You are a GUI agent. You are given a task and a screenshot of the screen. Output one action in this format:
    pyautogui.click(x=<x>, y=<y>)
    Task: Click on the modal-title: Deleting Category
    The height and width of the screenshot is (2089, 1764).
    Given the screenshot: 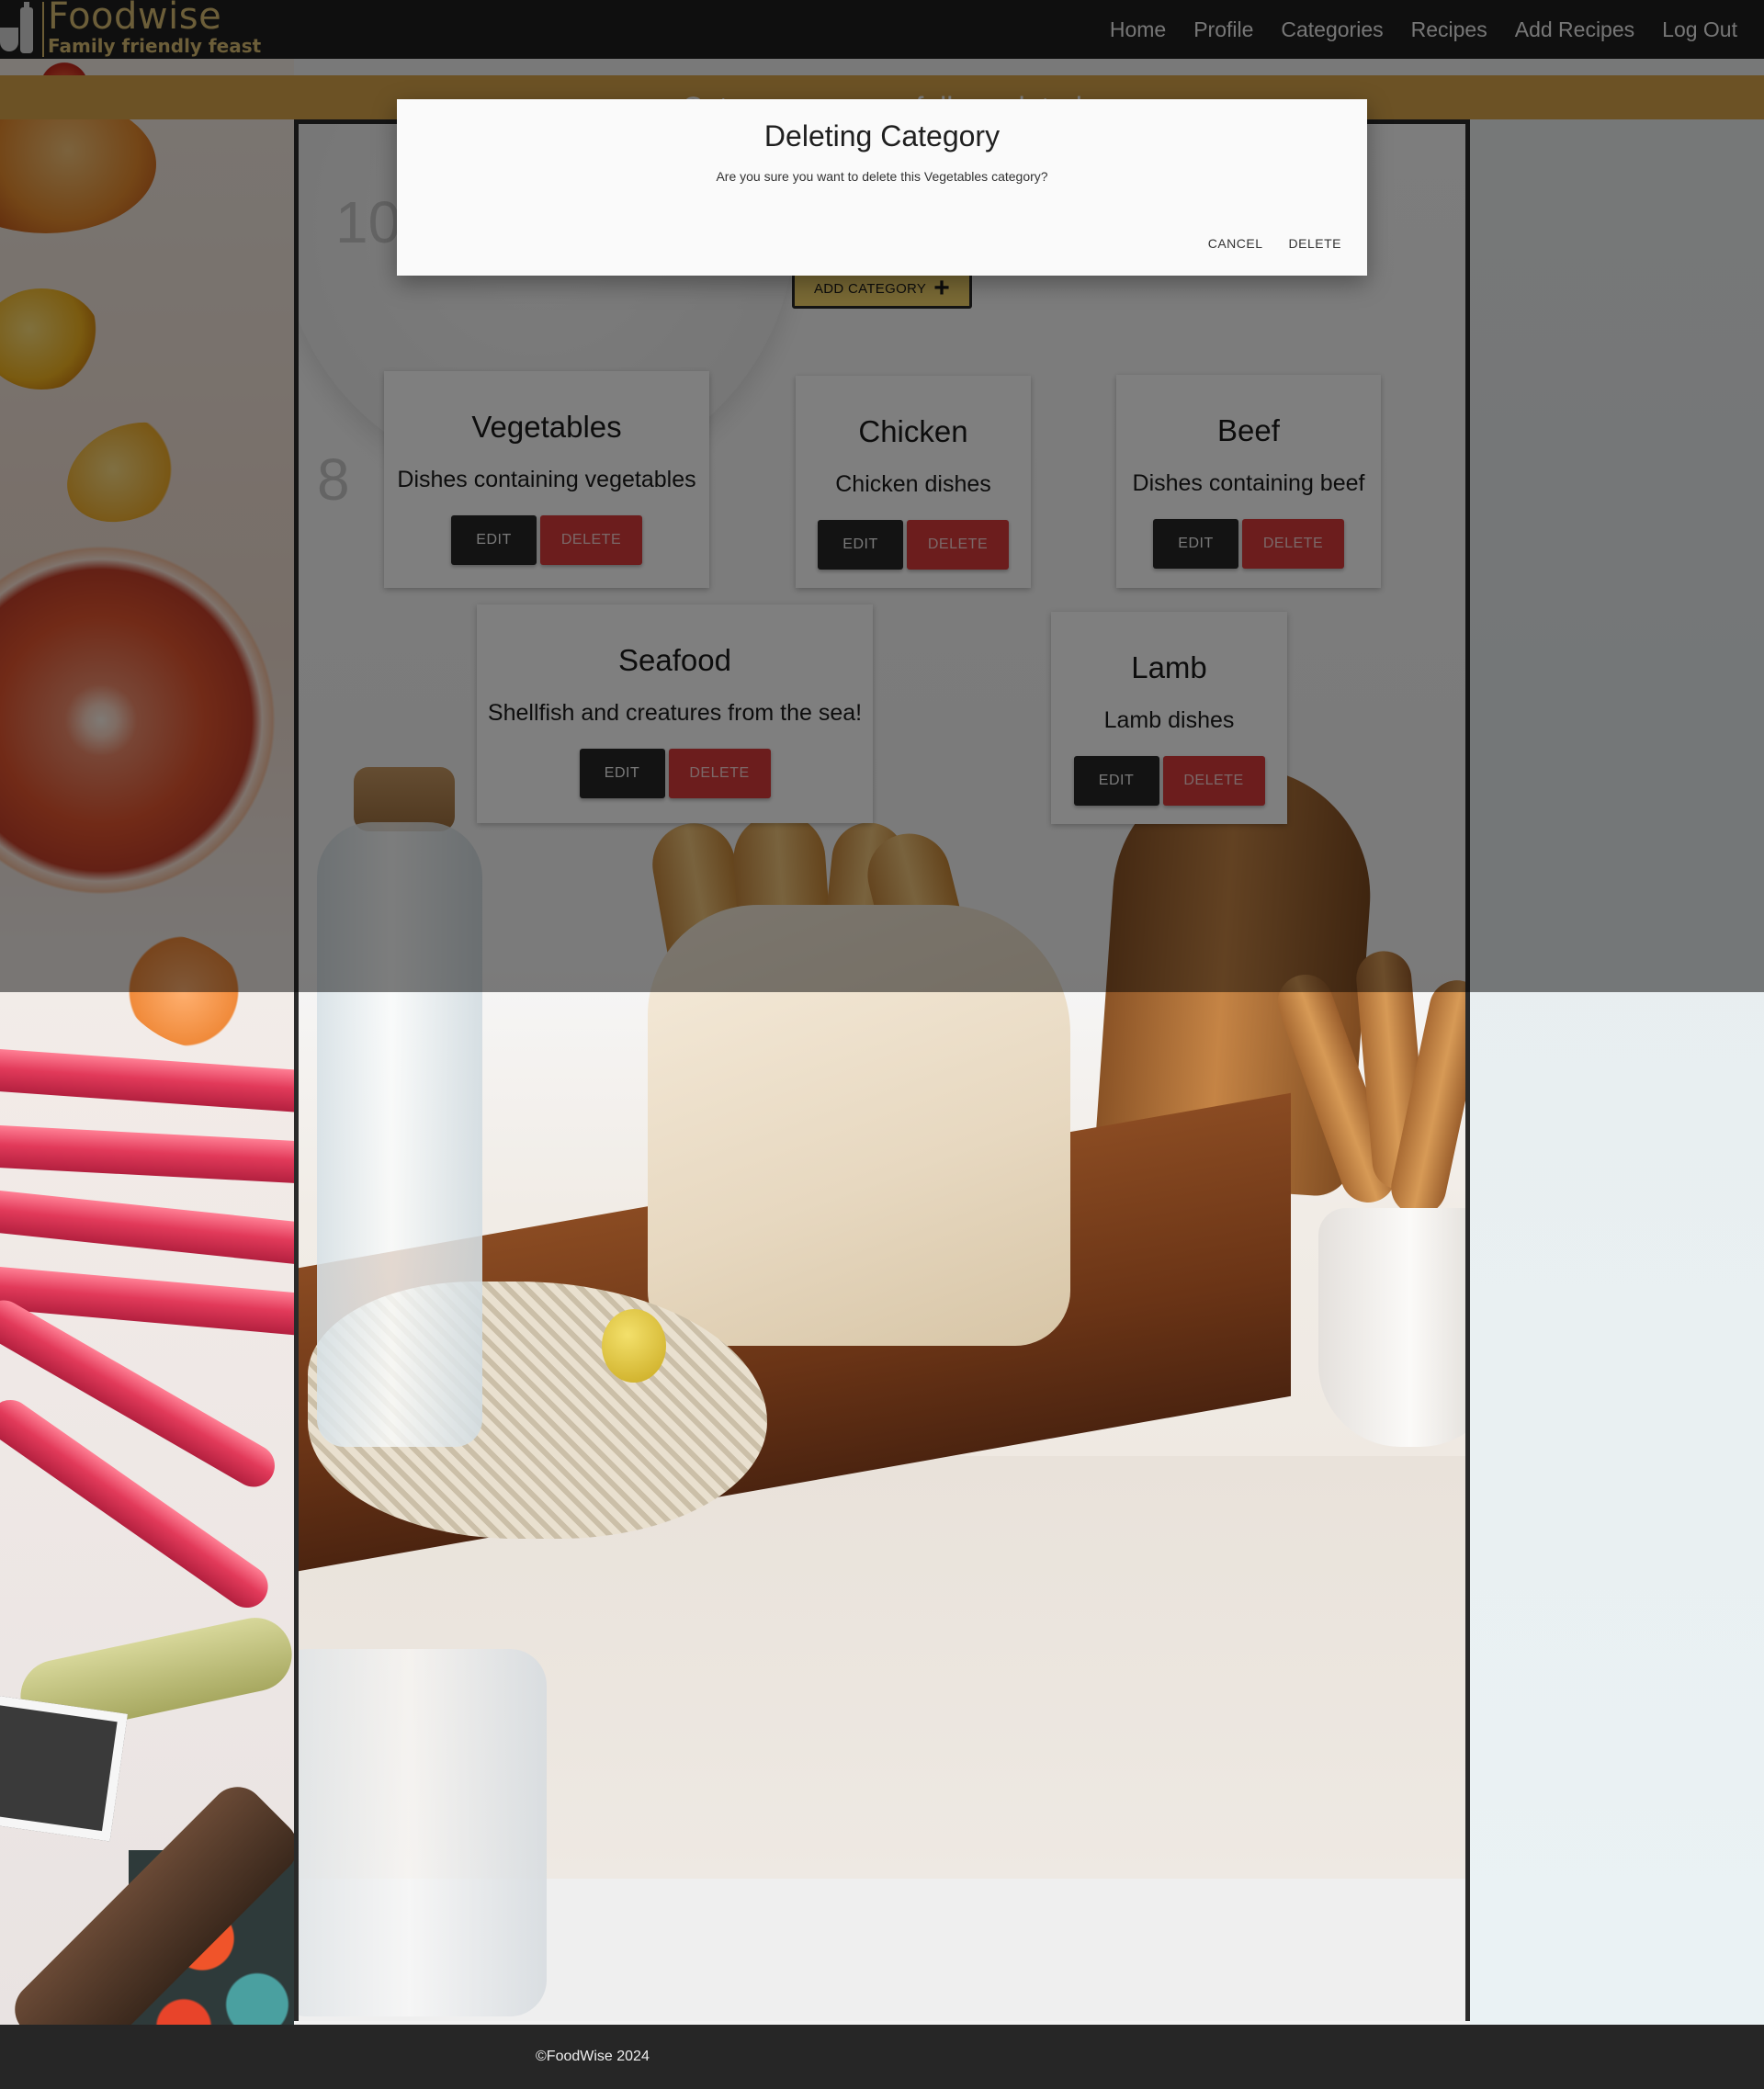 What is the action you would take?
    pyautogui.click(x=882, y=136)
    